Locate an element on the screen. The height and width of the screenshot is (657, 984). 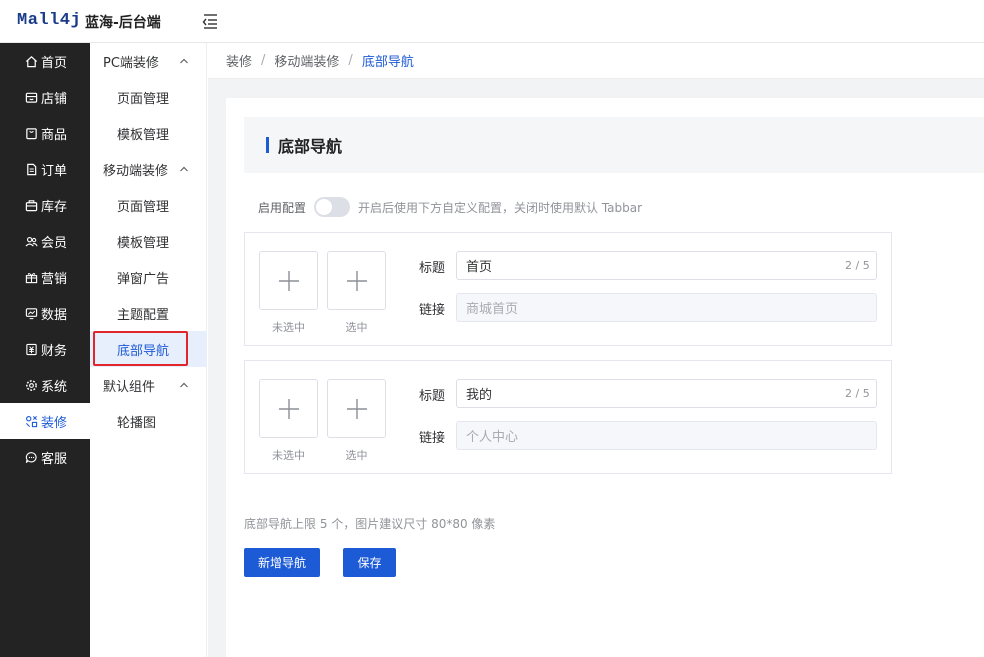
sidebar-item-stock: 库存 is located at coordinates (45, 205).